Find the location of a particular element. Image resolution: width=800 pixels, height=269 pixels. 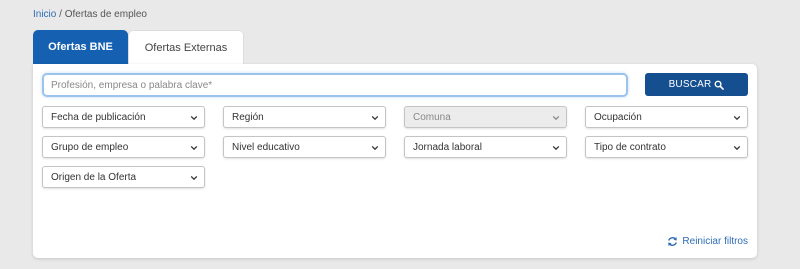

search-button-label: BUSCAR is located at coordinates (690, 84).